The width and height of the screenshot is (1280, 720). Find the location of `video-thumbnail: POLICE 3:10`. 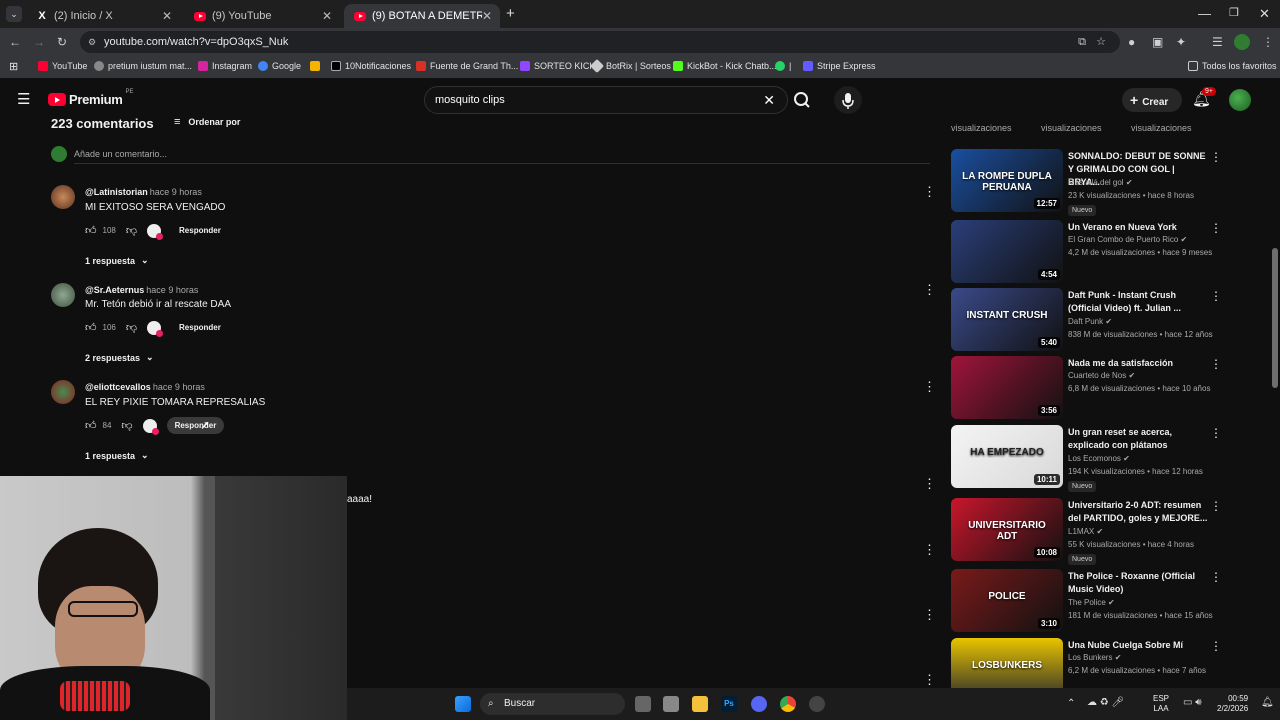

video-thumbnail: POLICE 3:10 is located at coordinates (1007, 600).